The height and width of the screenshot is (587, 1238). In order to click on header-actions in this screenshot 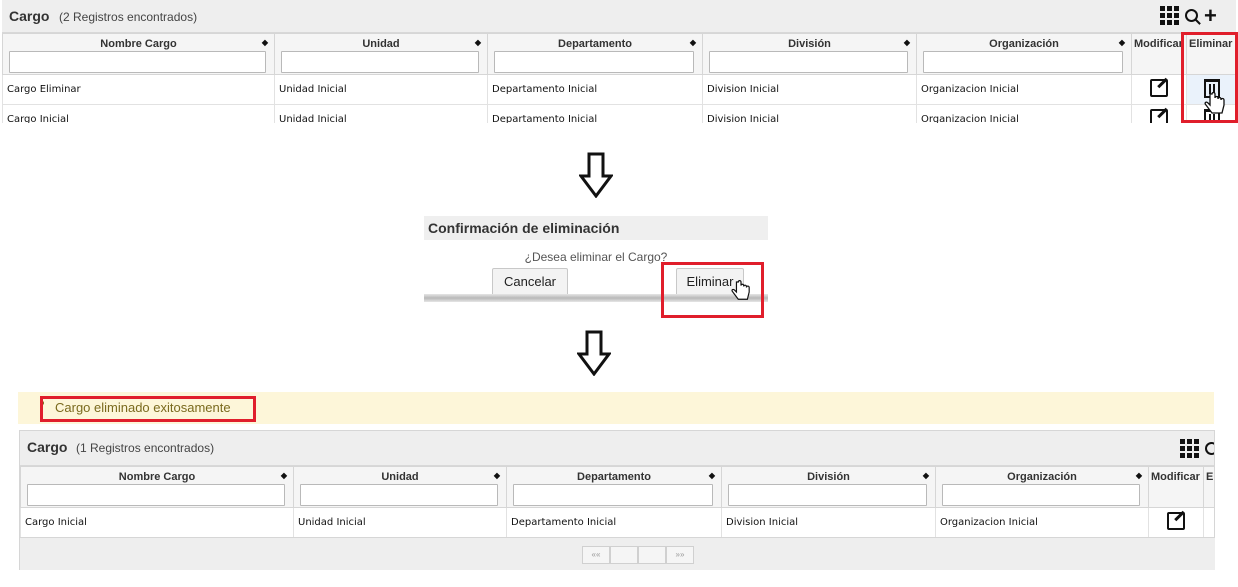, I will do `click(1197, 448)`.